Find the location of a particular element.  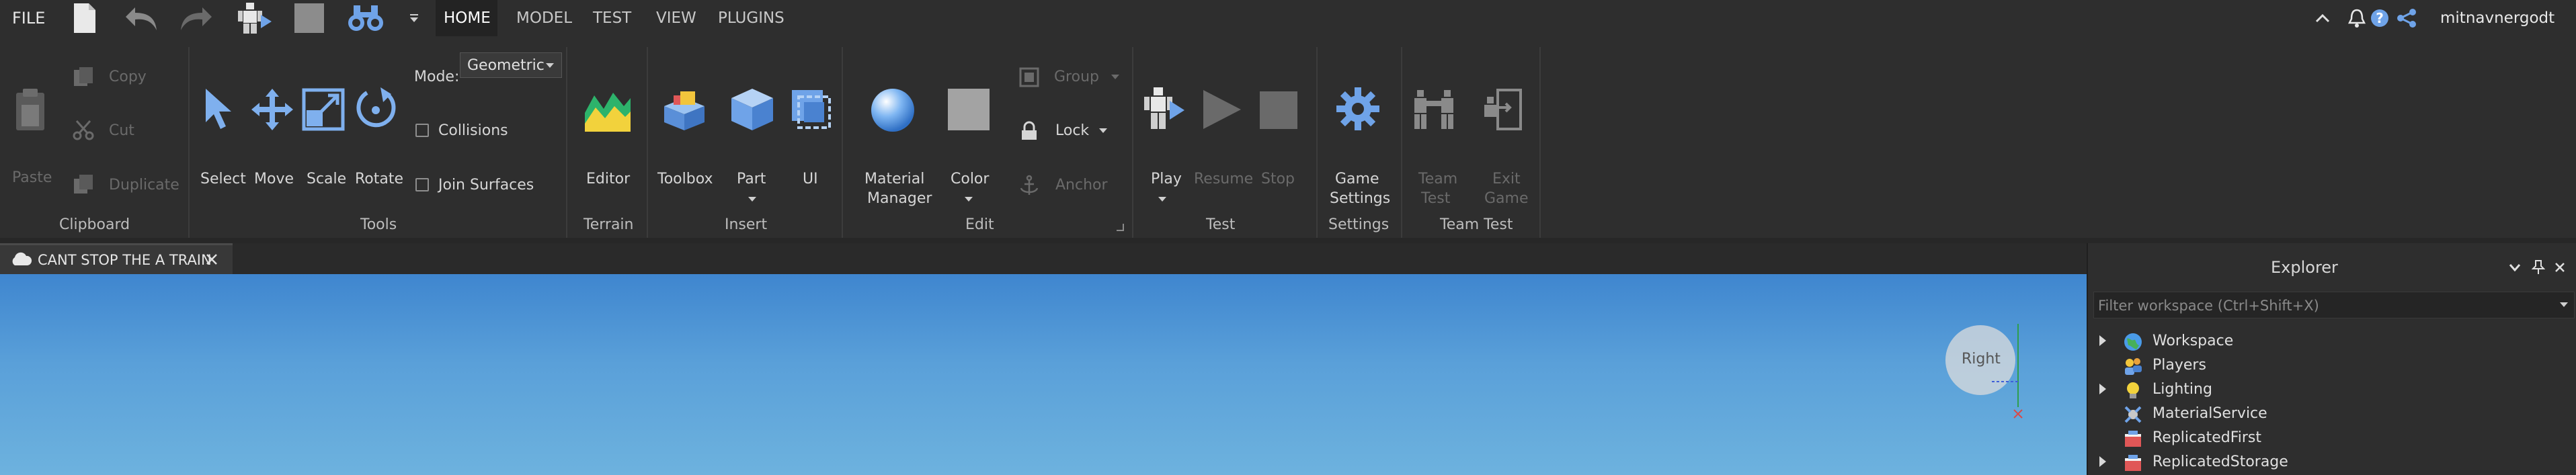

rotate-icon is located at coordinates (376, 109).